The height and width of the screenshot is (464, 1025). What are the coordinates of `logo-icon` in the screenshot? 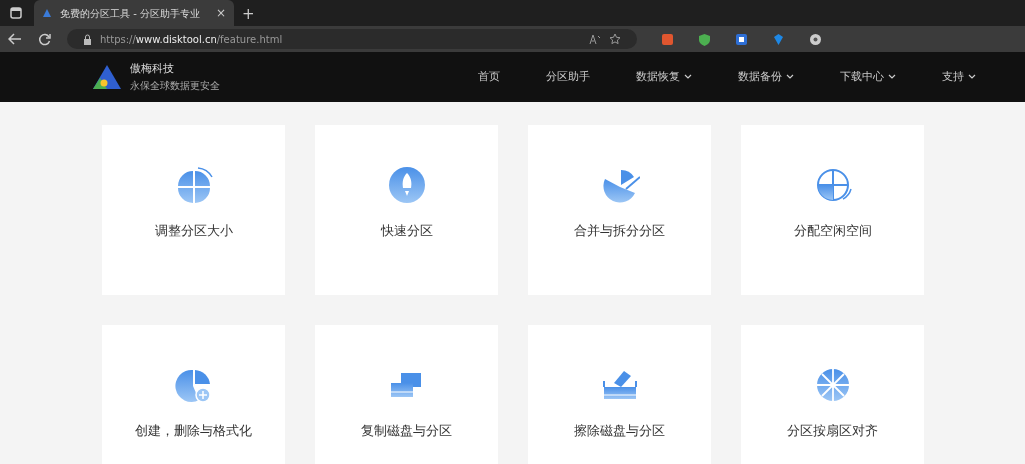 It's located at (107, 77).